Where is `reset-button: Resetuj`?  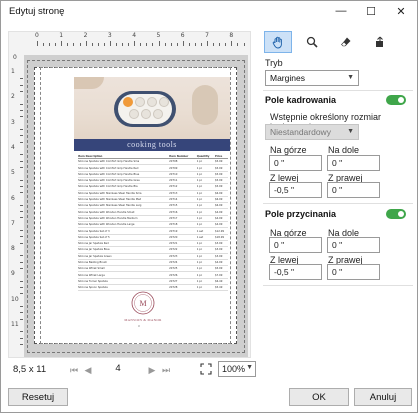 reset-button: Resetuj is located at coordinates (38, 397).